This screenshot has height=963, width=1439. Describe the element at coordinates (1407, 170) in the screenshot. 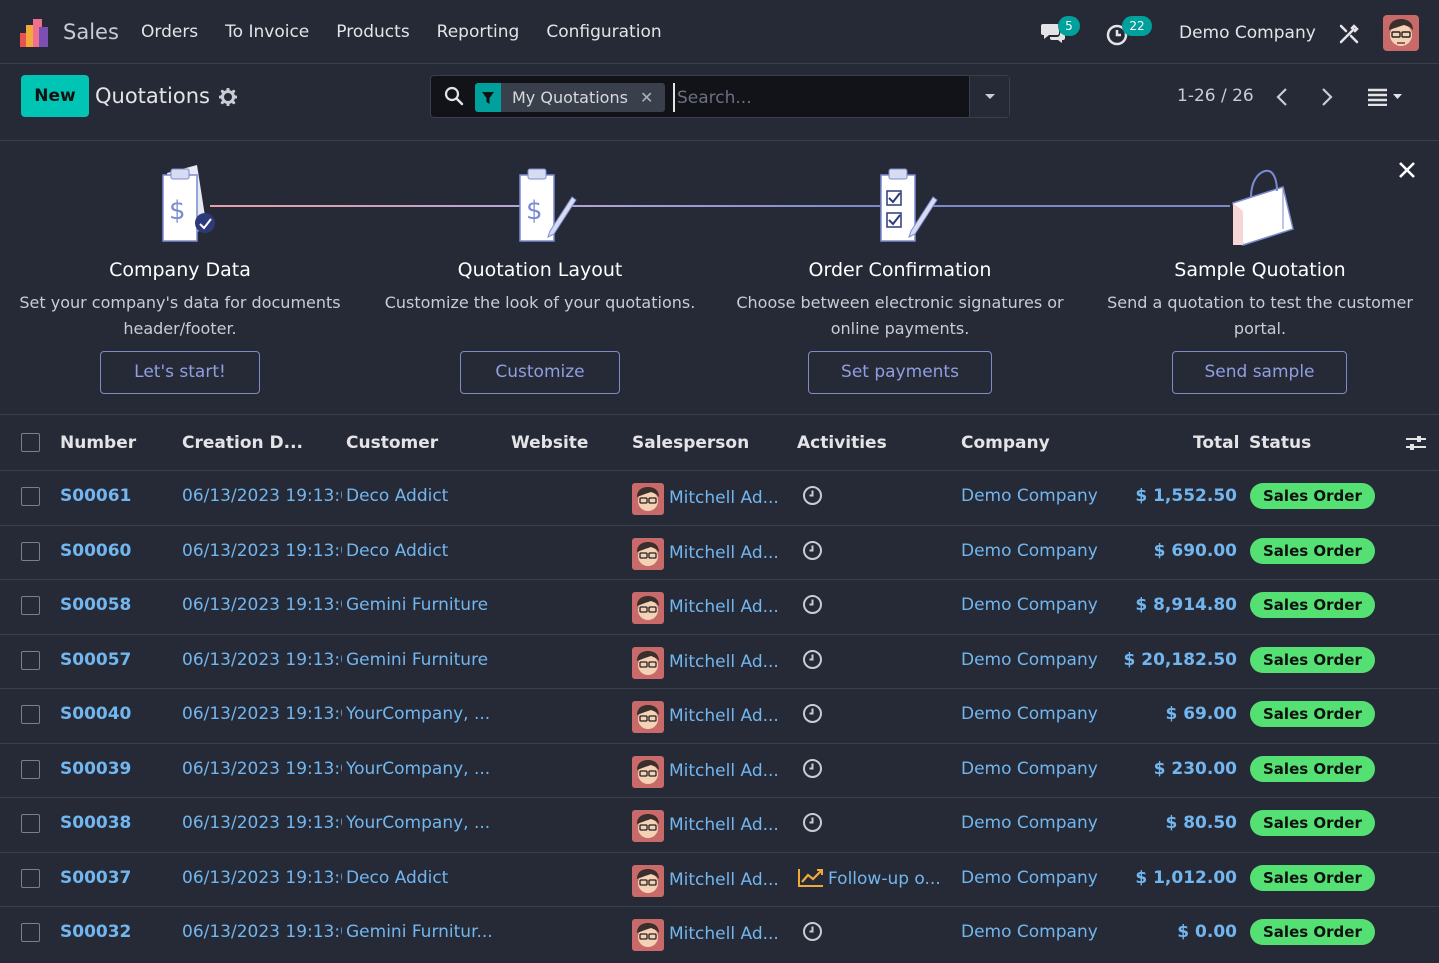

I see `close-icon` at that location.